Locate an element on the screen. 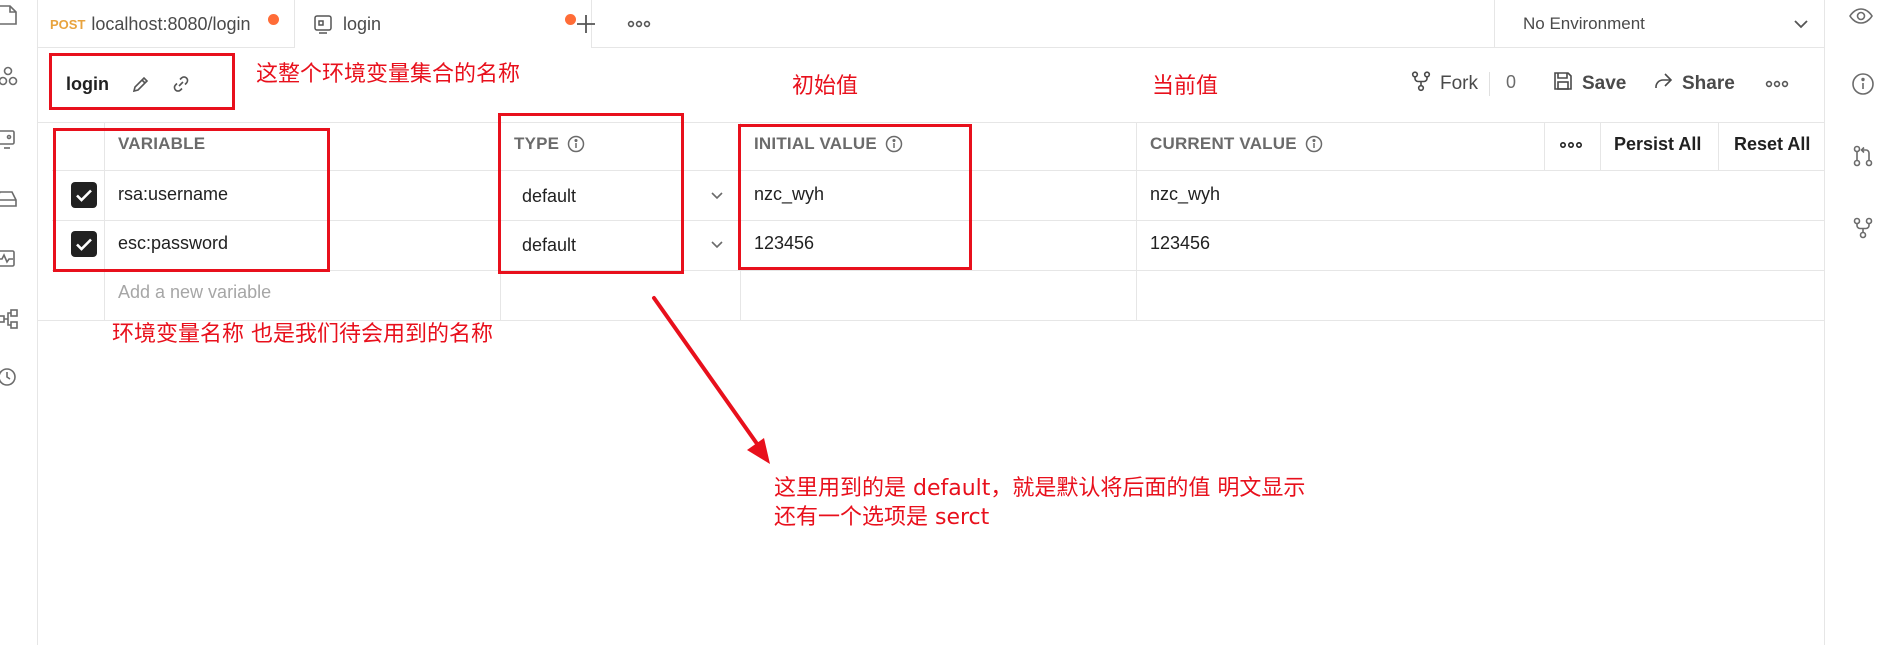 The height and width of the screenshot is (645, 1898). annotation-box-type is located at coordinates (591, 193).